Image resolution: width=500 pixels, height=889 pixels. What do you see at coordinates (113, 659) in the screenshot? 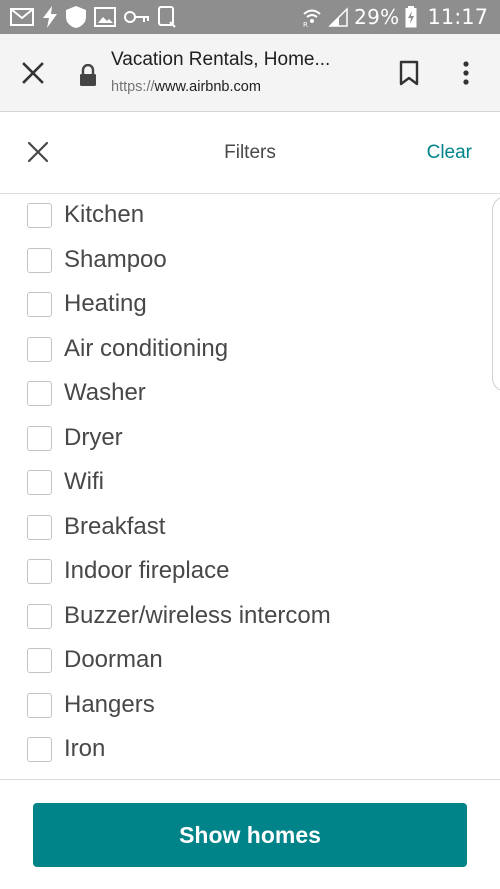
I see `amenity-label: Doorman` at bounding box center [113, 659].